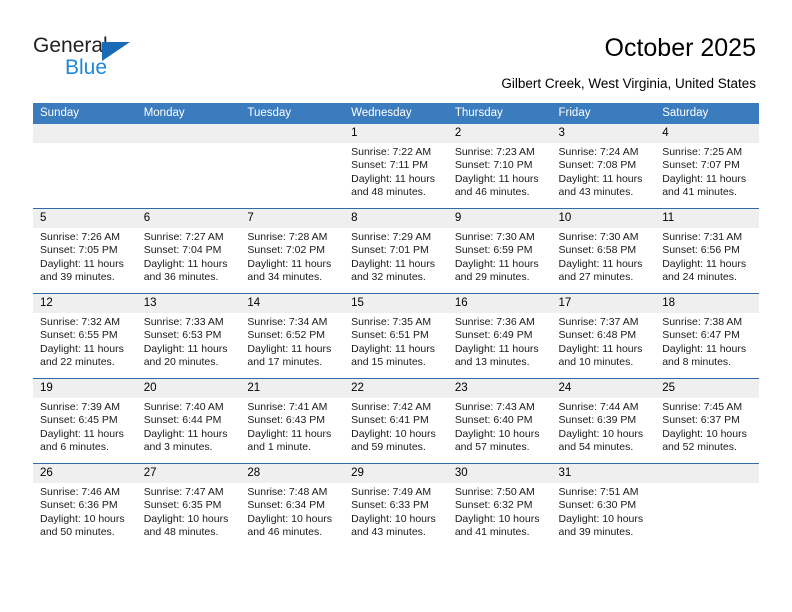 Image resolution: width=792 pixels, height=612 pixels. Describe the element at coordinates (702, 407) in the screenshot. I see `sunrise-text: Sunrise: 7:45 AM` at that location.